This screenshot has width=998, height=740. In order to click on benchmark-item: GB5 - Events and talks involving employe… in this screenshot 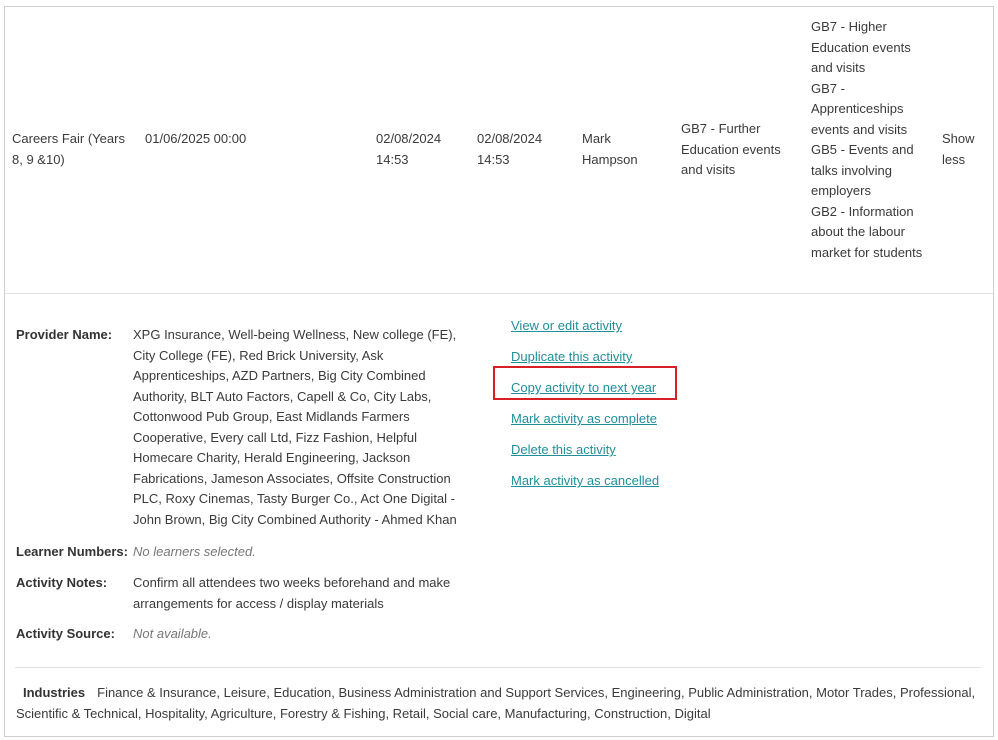, I will do `click(862, 170)`.